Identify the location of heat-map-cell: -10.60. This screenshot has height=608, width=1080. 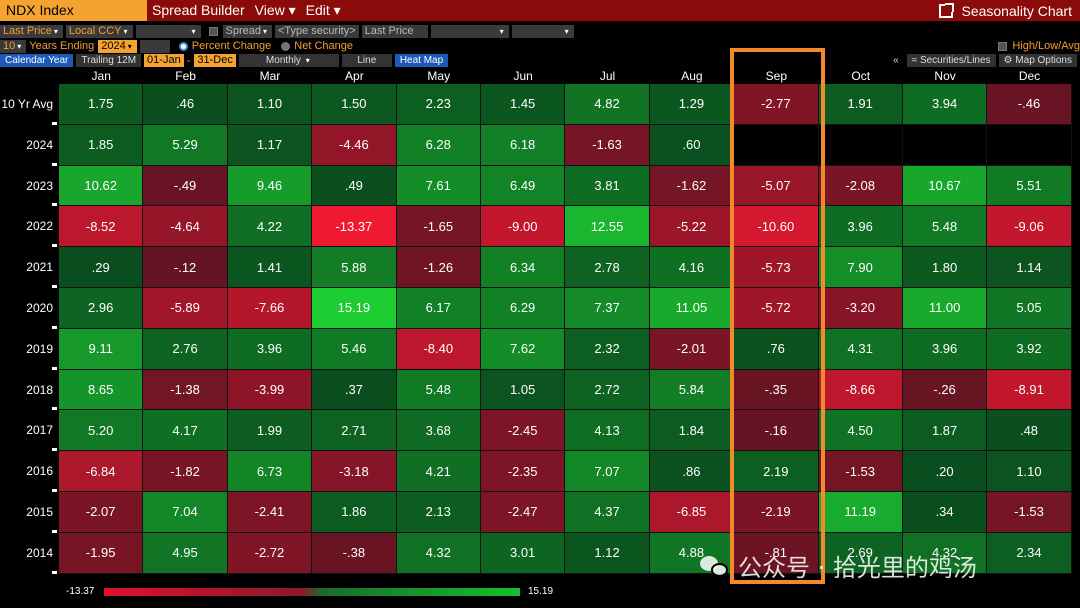
(776, 227).